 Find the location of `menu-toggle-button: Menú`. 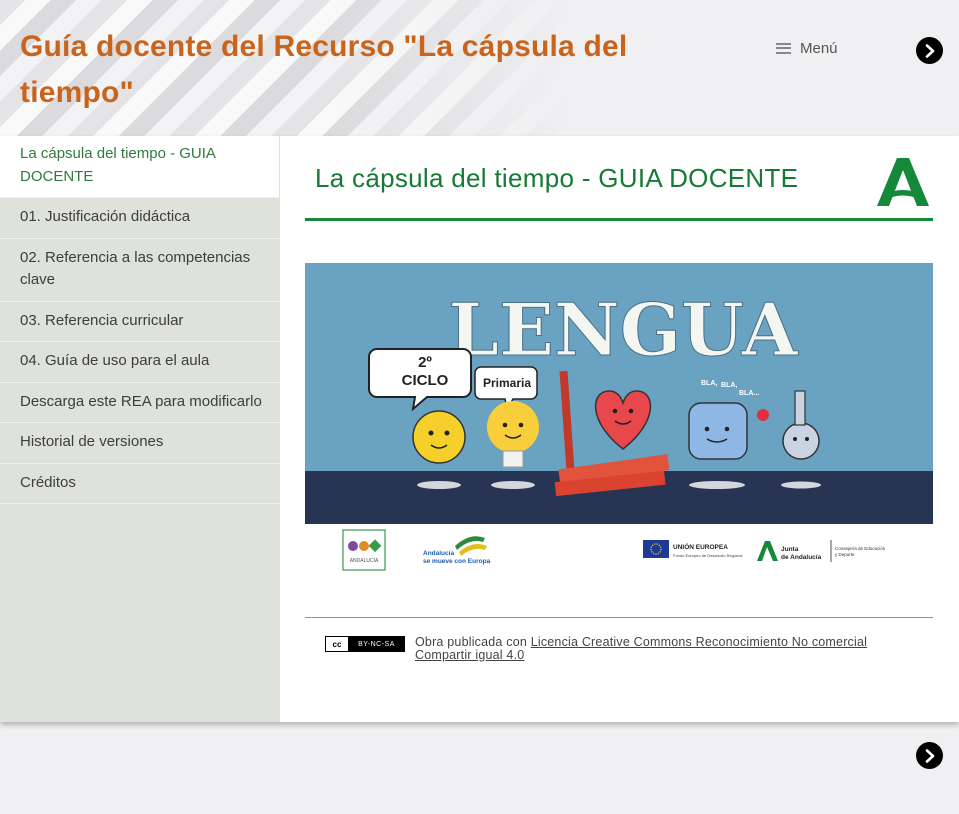

menu-toggle-button: Menú is located at coordinates (807, 48).